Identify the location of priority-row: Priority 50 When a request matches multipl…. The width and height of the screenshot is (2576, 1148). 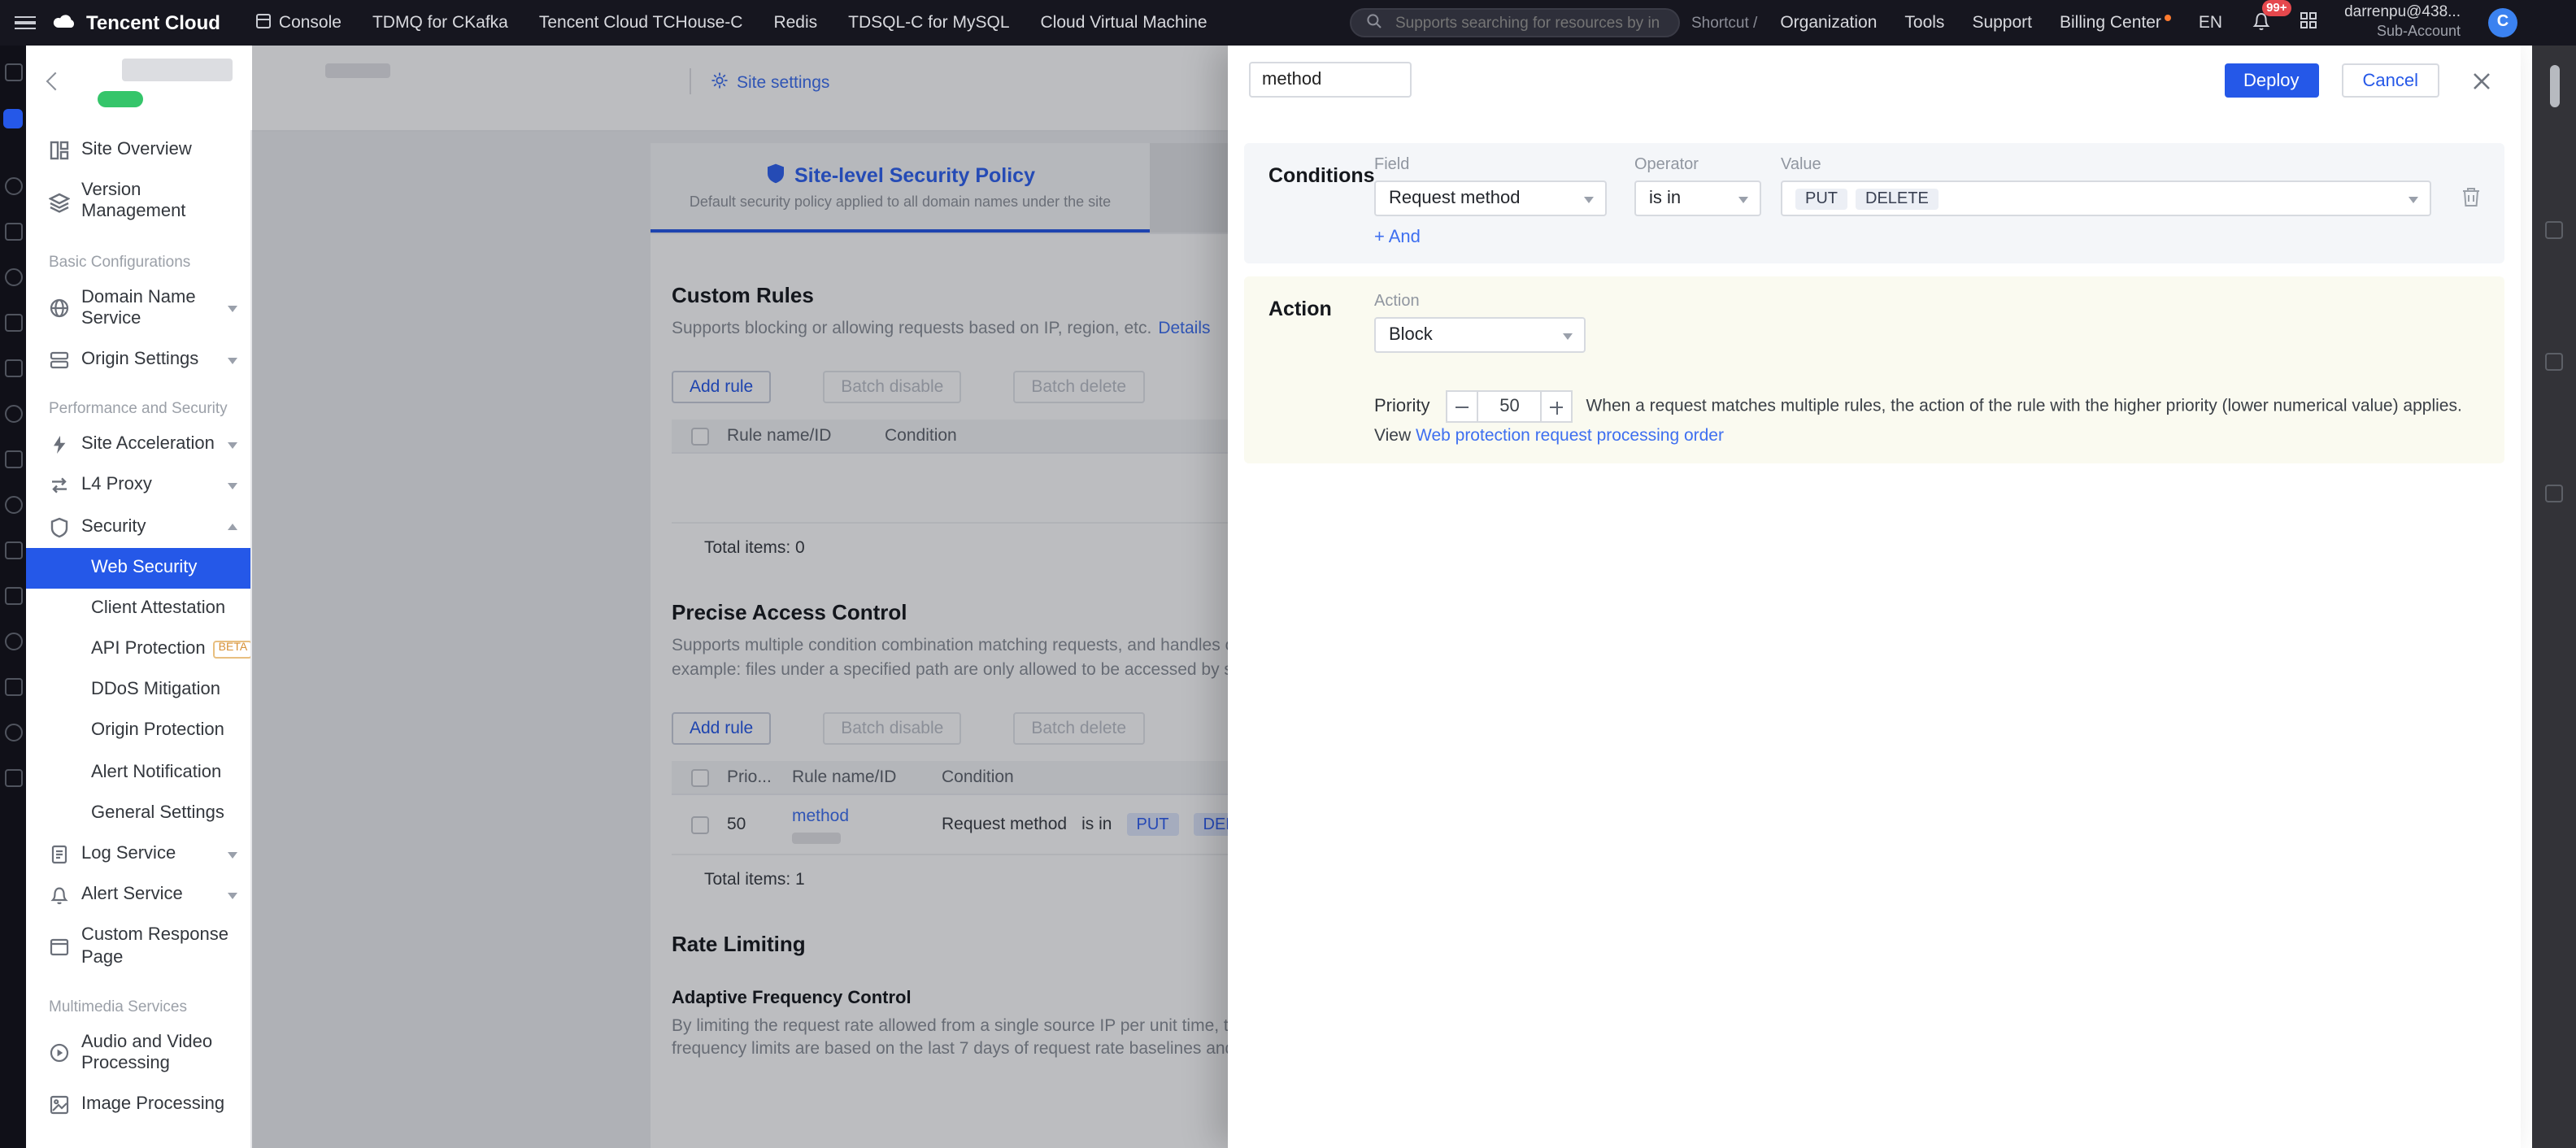
(1925, 420).